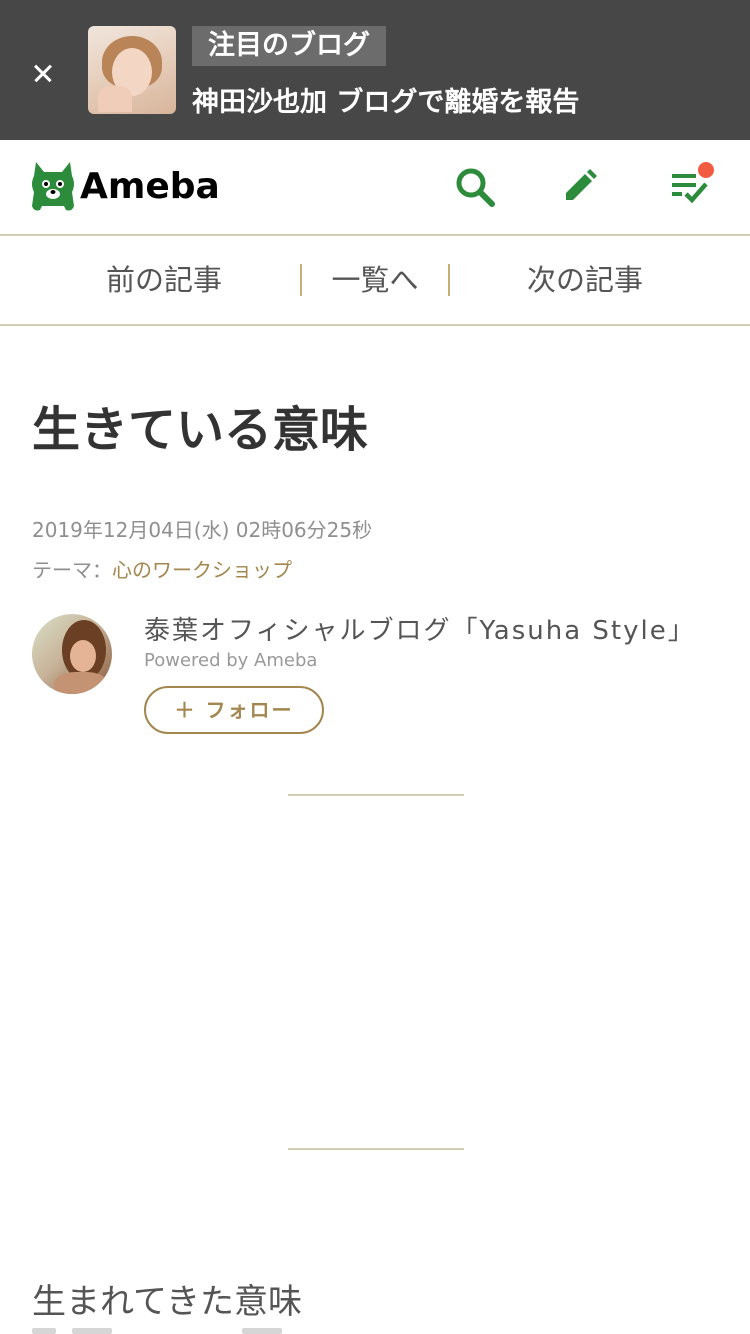 The width and height of the screenshot is (750, 1334). What do you see at coordinates (202, 530) in the screenshot?
I see `article-date: 2019年12月04日(水) 02時06分25秒` at bounding box center [202, 530].